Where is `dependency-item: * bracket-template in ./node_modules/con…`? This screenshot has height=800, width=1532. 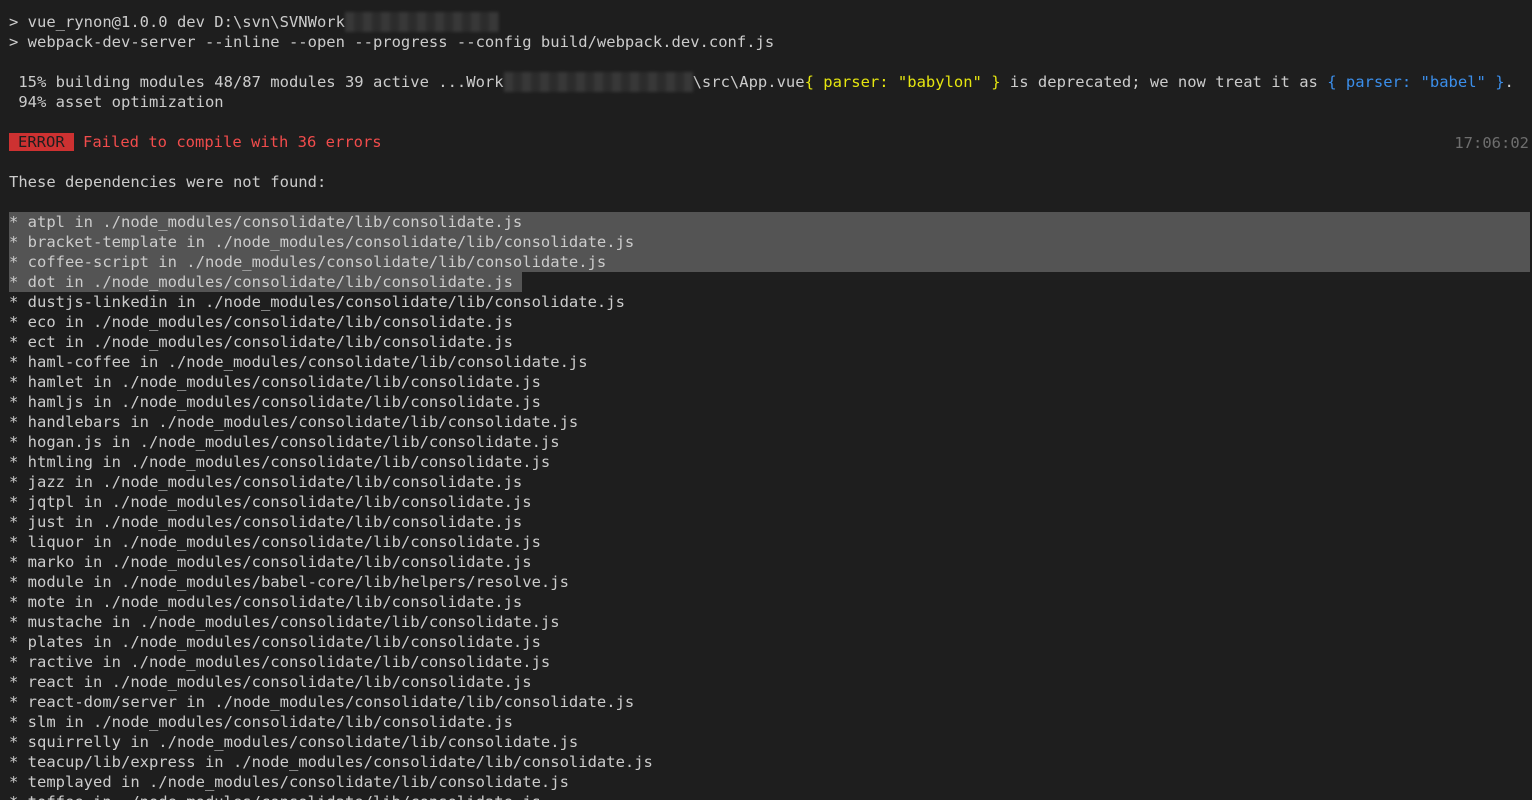
dependency-item: * bracket-template in ./node_modules/con… is located at coordinates (322, 242).